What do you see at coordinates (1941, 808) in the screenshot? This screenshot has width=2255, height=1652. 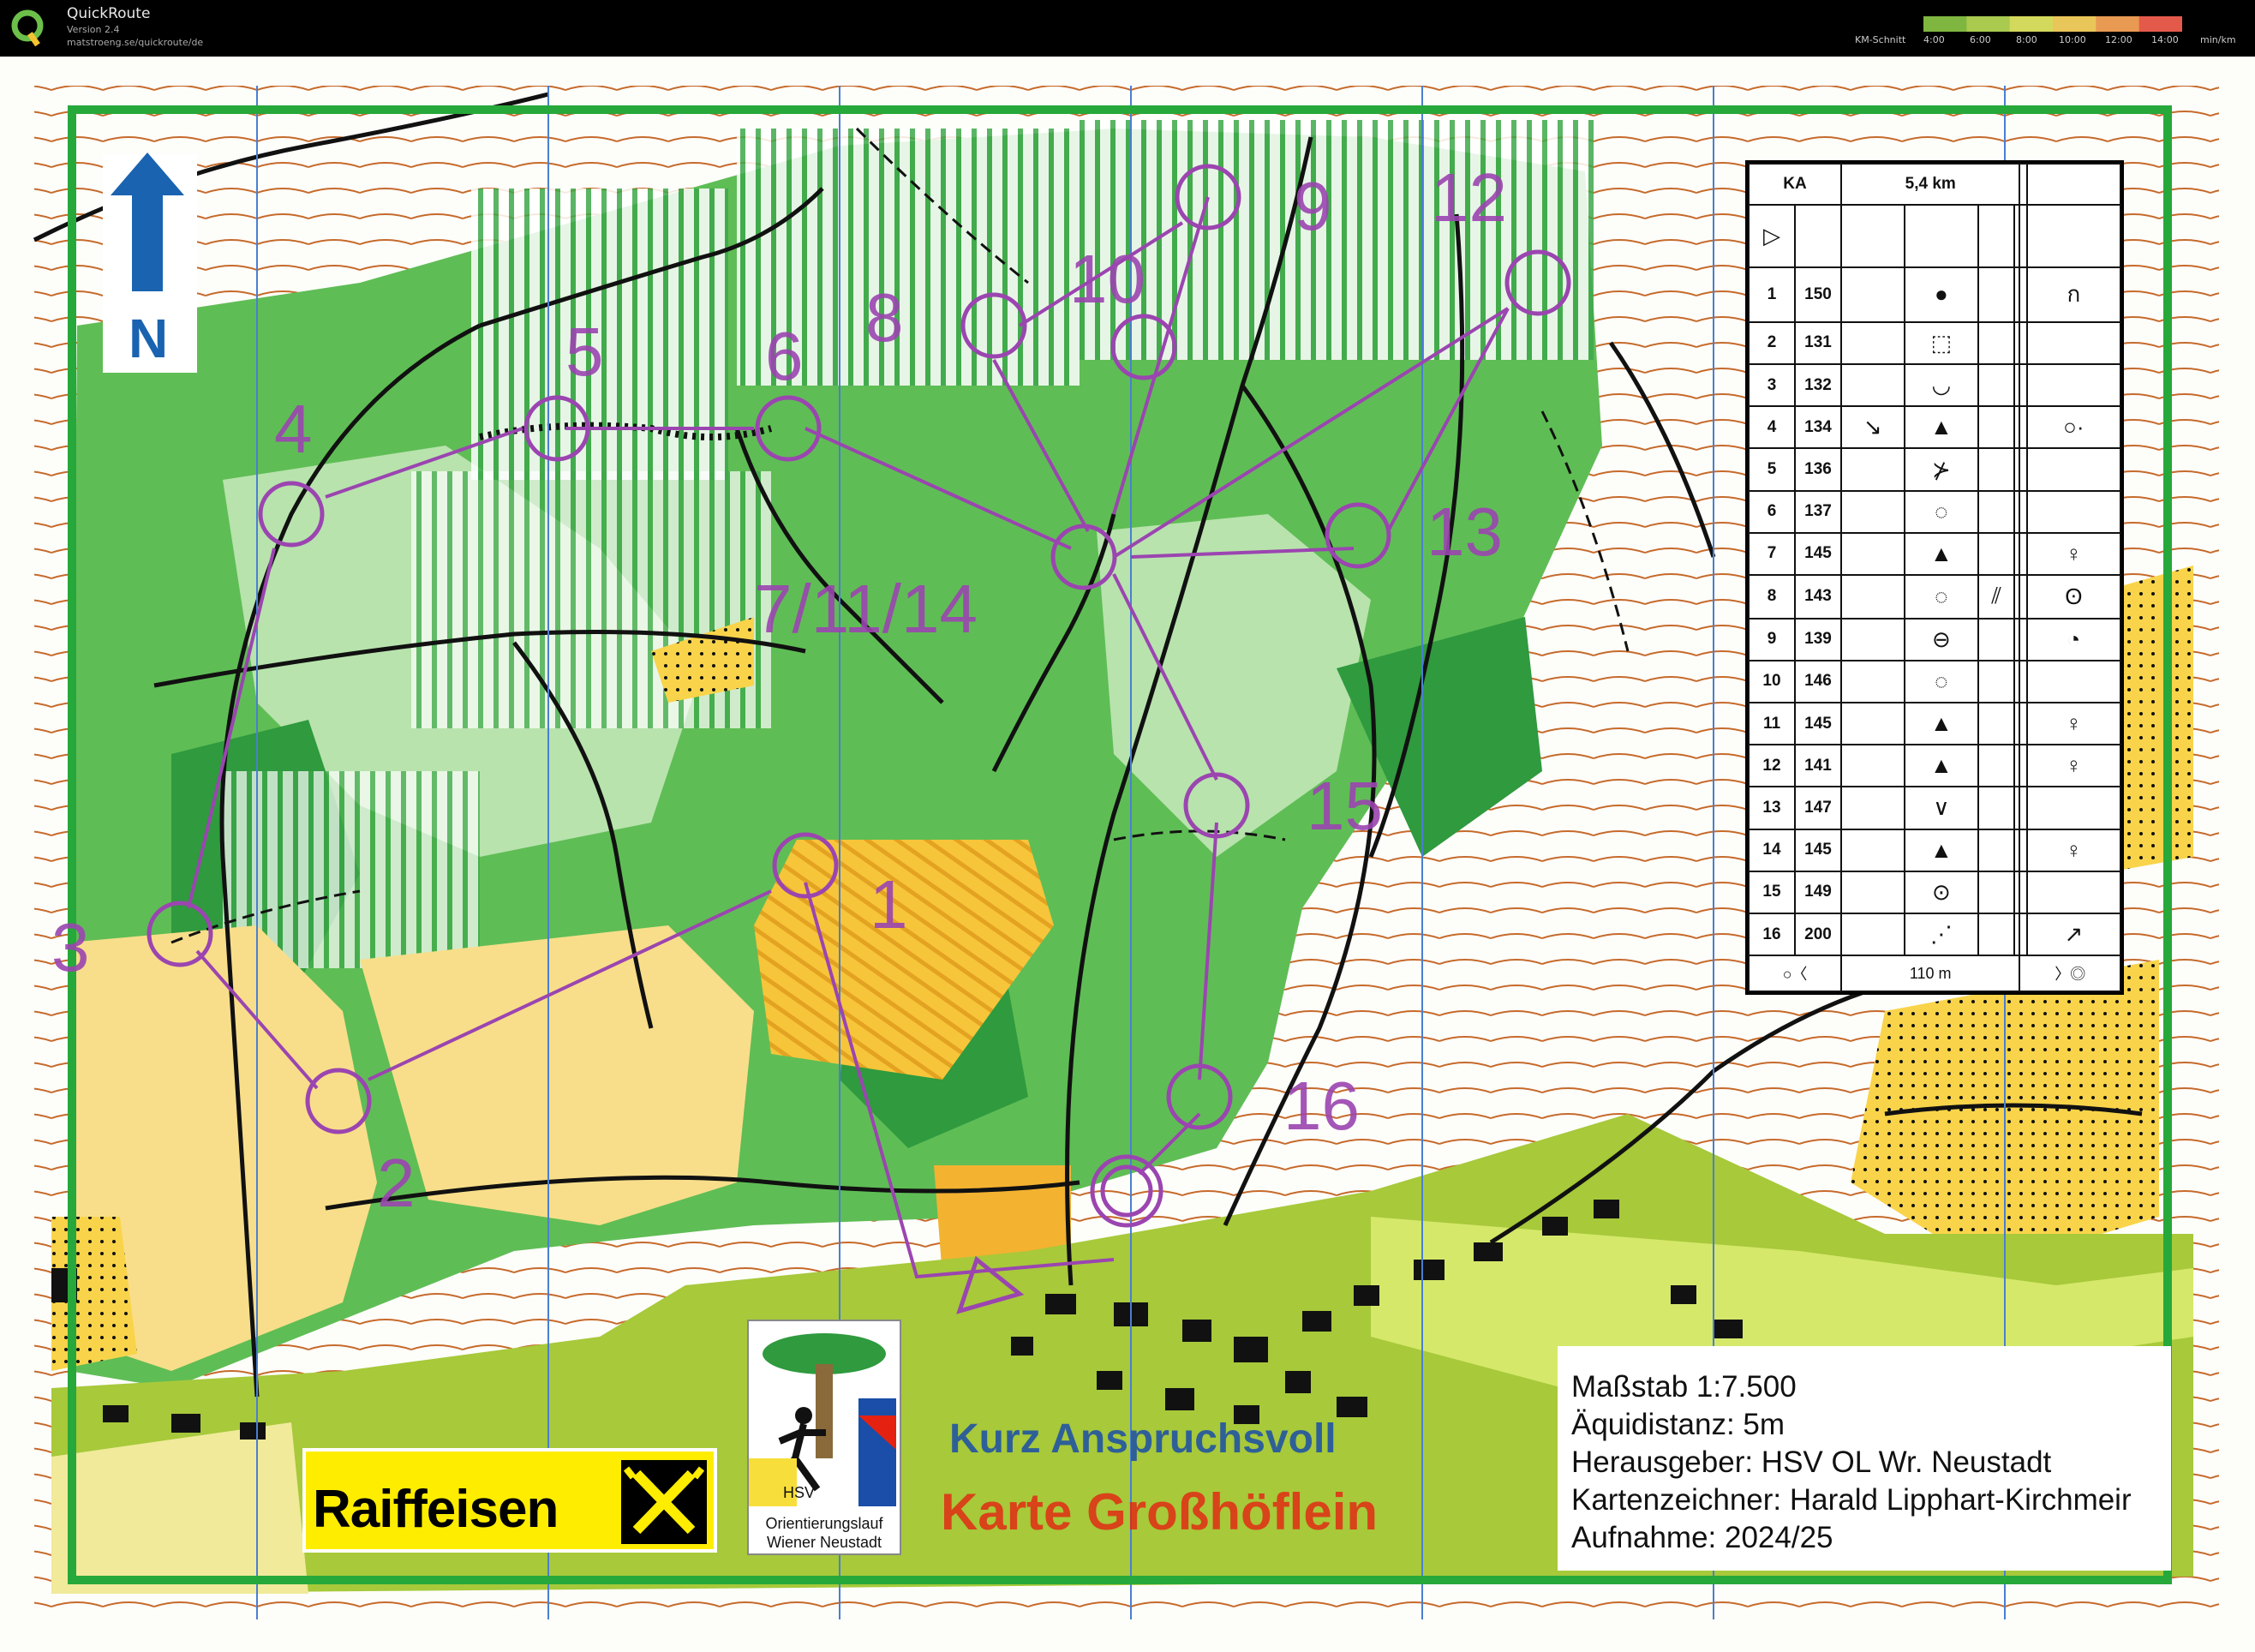 I see `feature-symbol: ∨` at bounding box center [1941, 808].